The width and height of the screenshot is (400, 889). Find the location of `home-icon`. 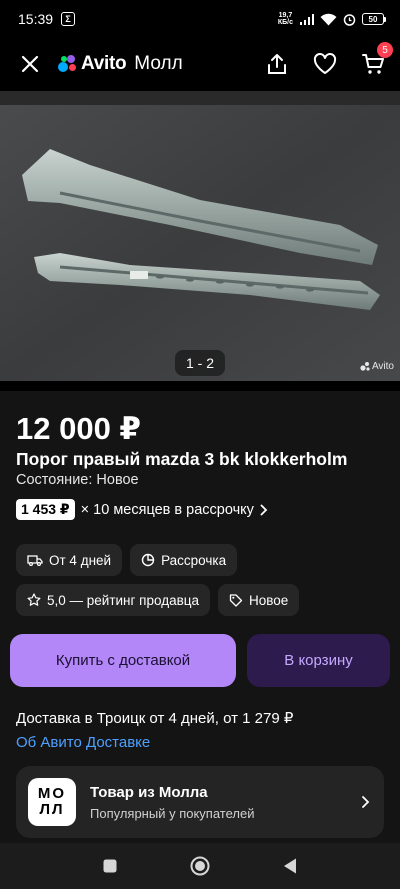

home-icon is located at coordinates (200, 866).